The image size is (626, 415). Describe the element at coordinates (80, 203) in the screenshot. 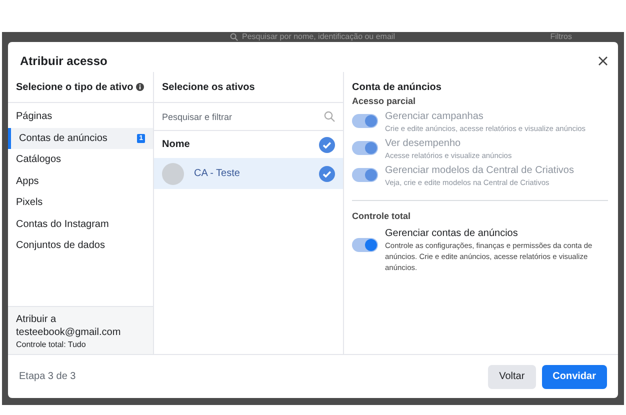

I see `asset-type-item: Pixels` at that location.